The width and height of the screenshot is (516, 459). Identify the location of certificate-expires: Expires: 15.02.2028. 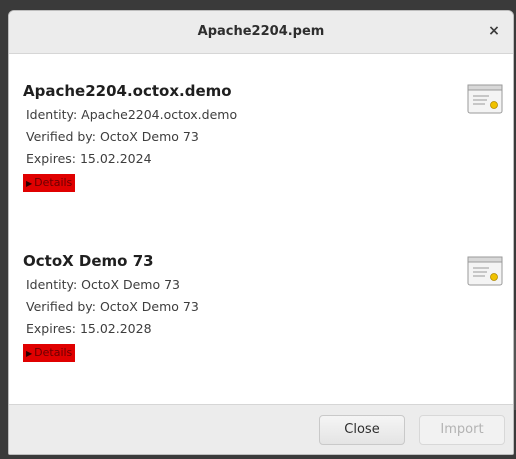
(89, 328).